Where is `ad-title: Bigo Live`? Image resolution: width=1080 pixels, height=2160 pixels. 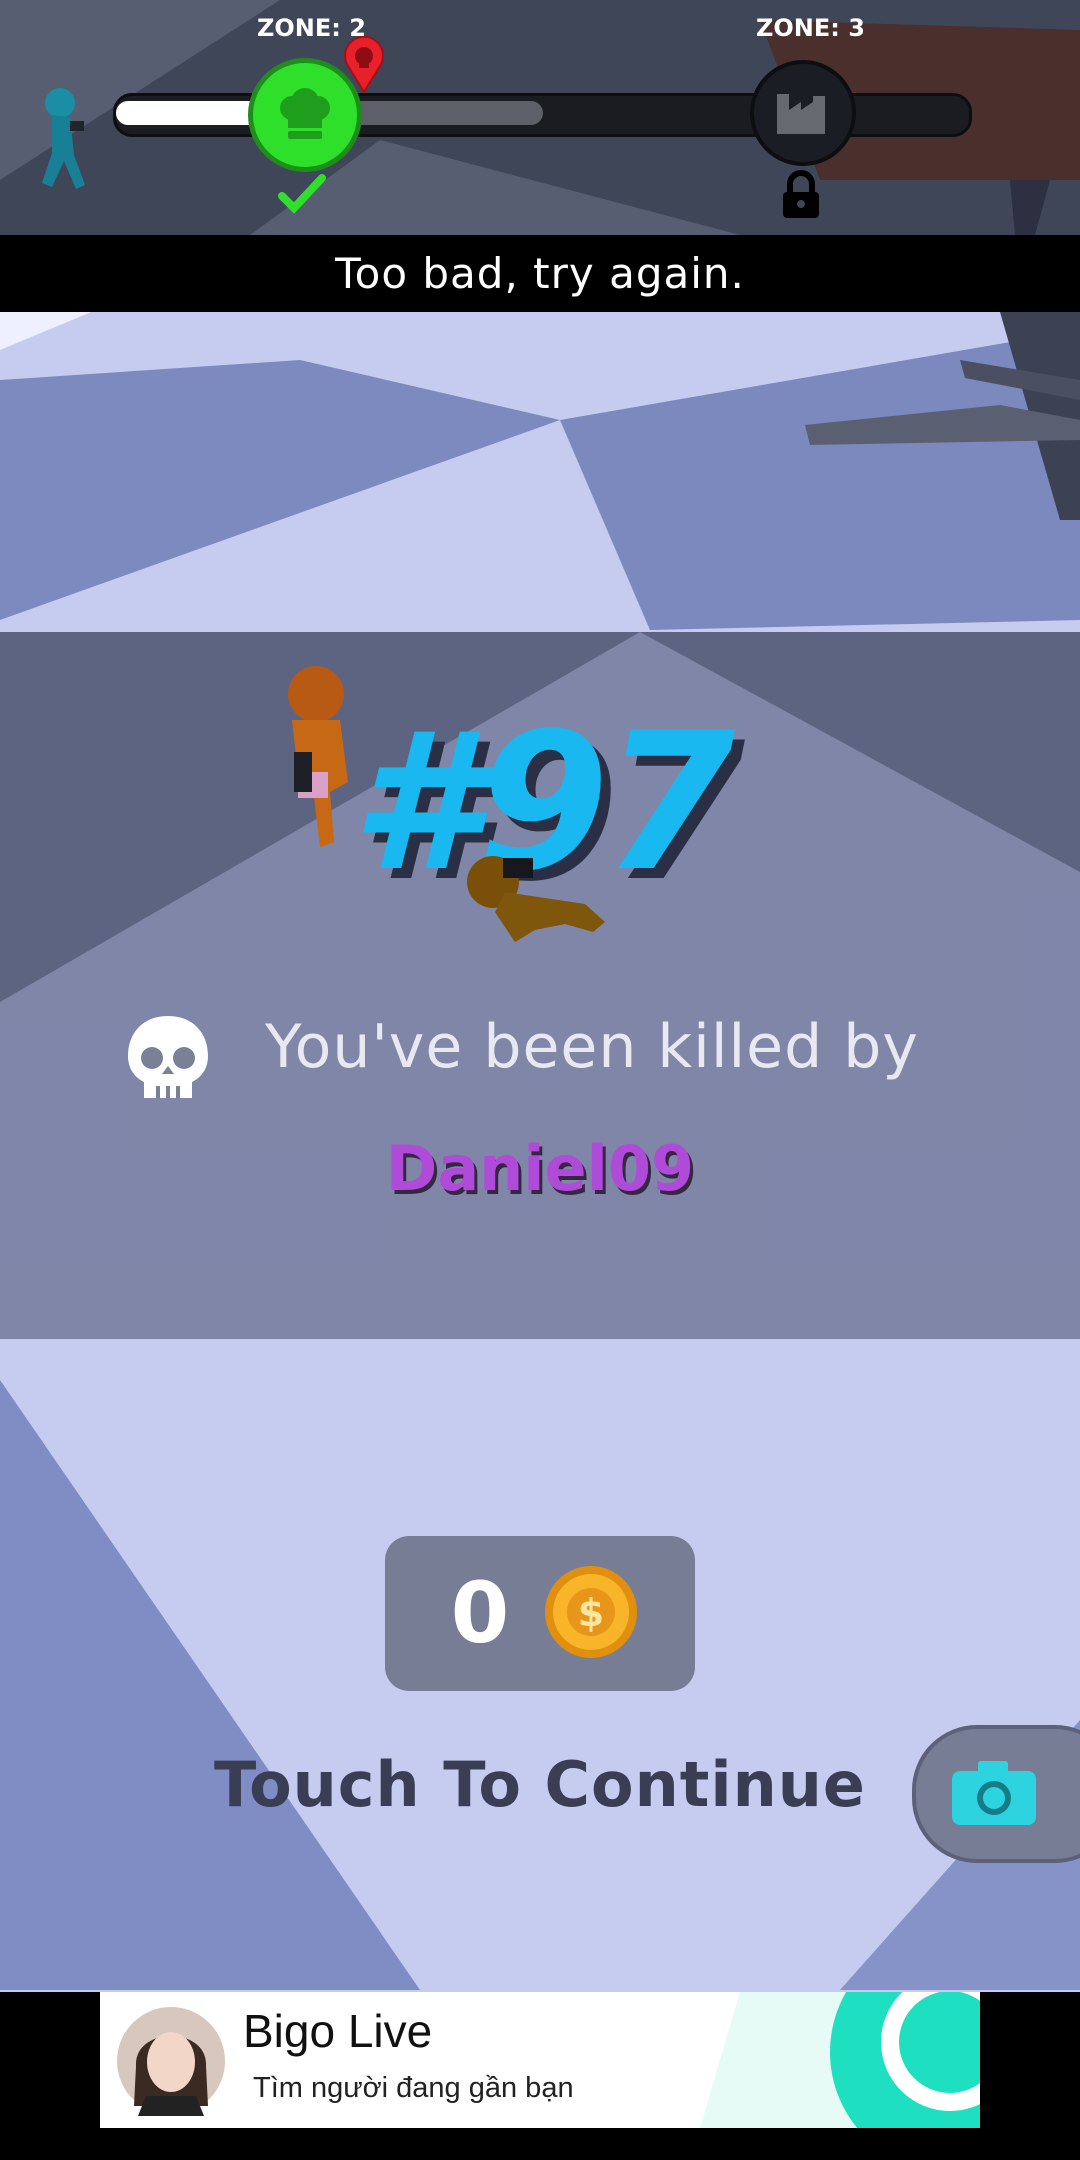 ad-title: Bigo Live is located at coordinates (338, 2031).